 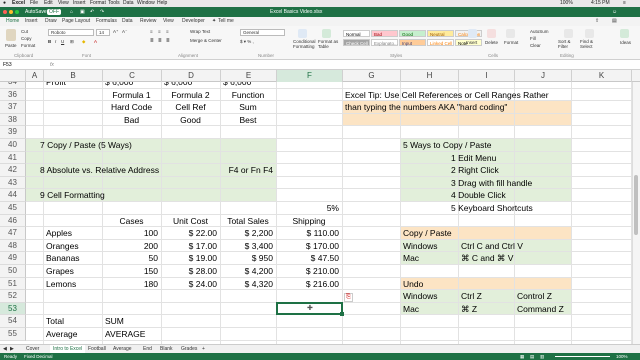 What do you see at coordinates (73, 76) in the screenshot?
I see `column-header-b: B` at bounding box center [73, 76].